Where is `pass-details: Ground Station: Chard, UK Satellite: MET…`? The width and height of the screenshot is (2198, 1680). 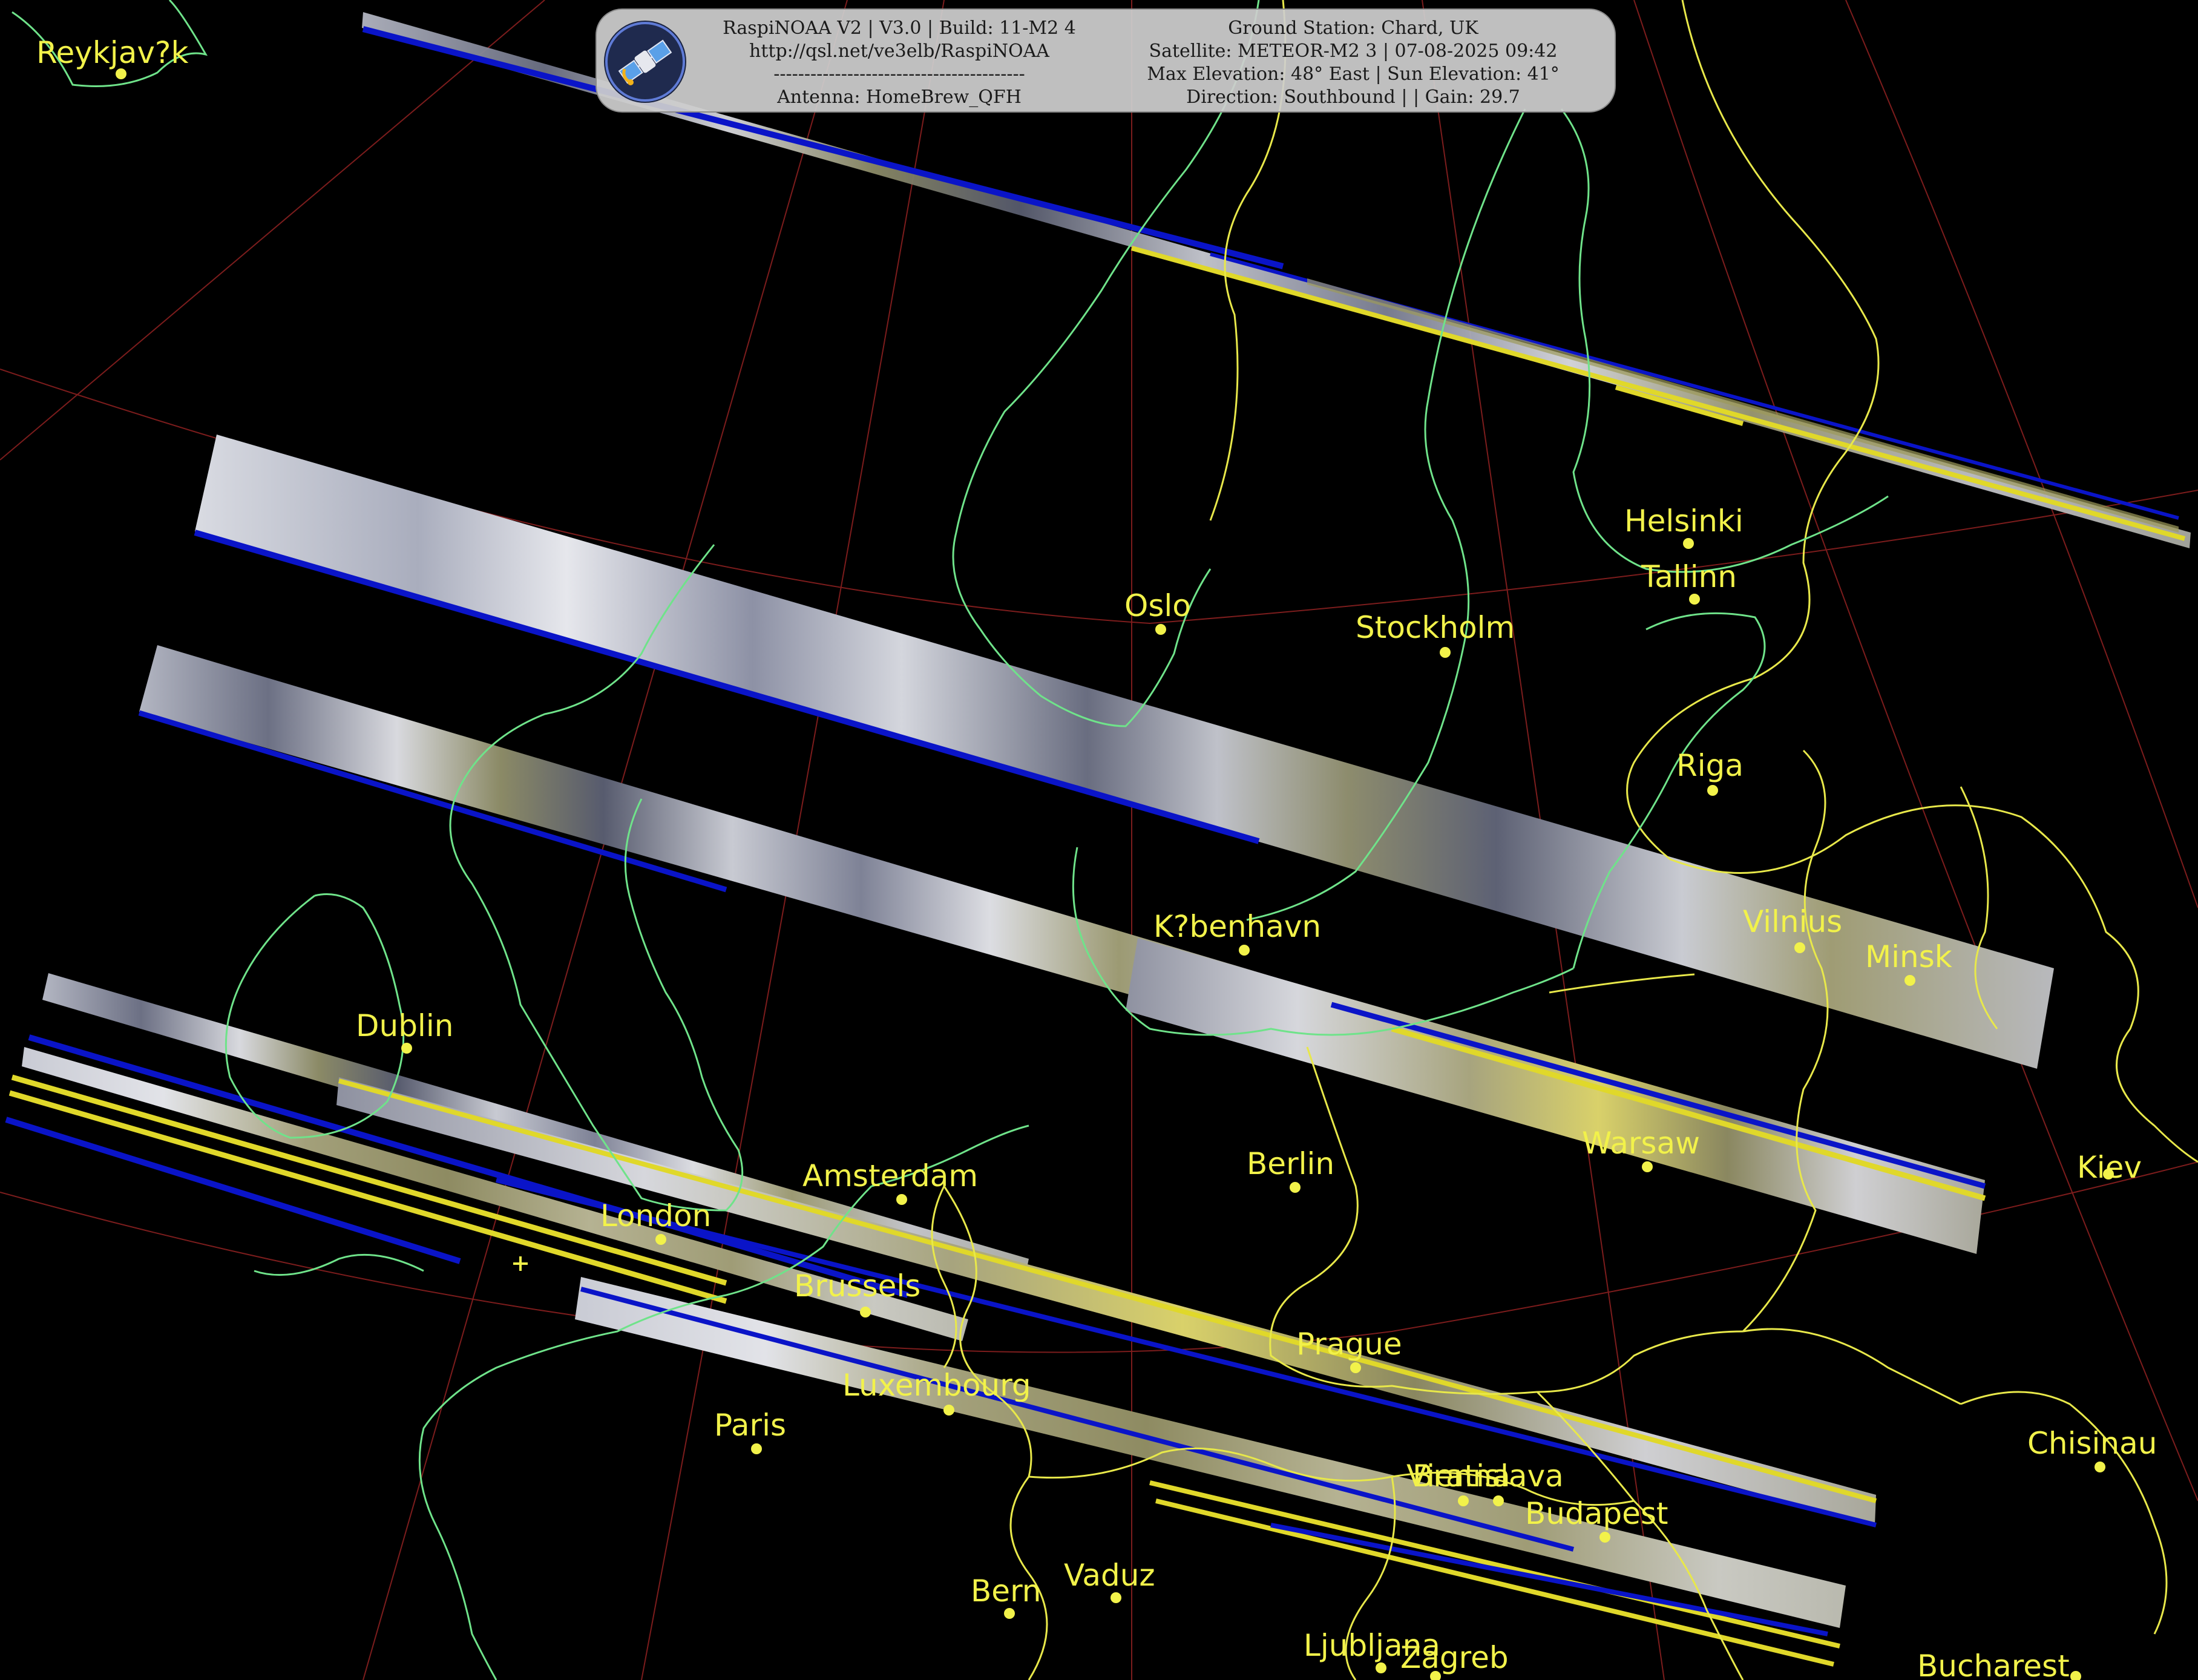 pass-details: Ground Station: Chard, UK Satellite: MET… is located at coordinates (1353, 63).